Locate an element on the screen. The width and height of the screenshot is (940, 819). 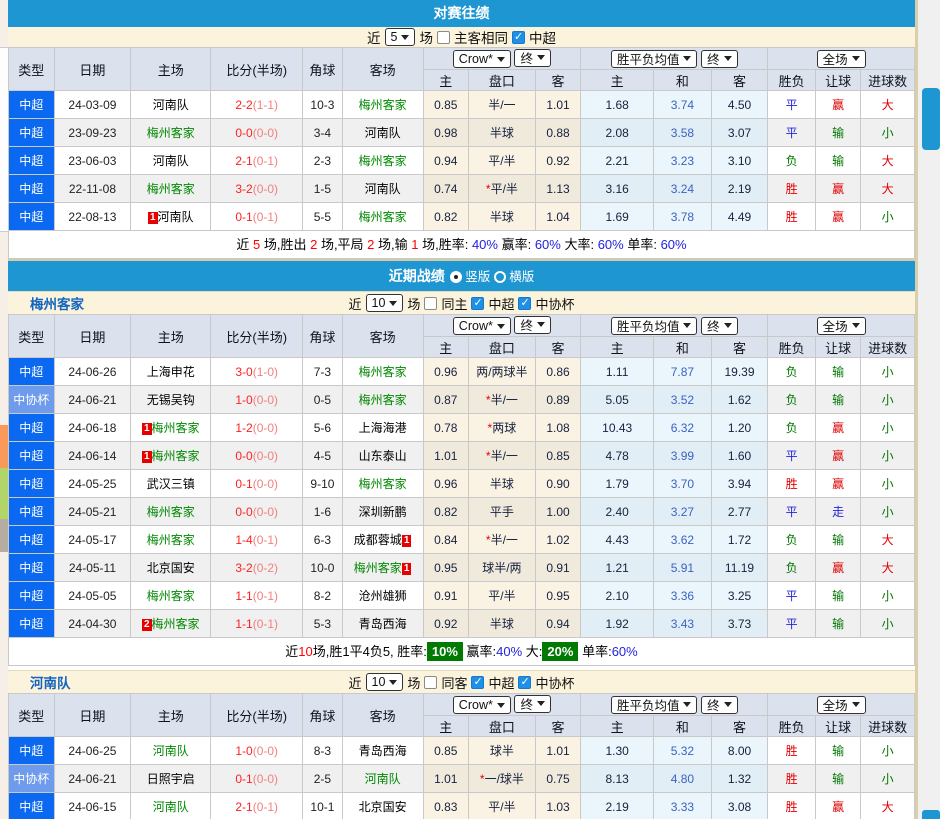
odds-home-header: 主 is located at coordinates (446, 347).